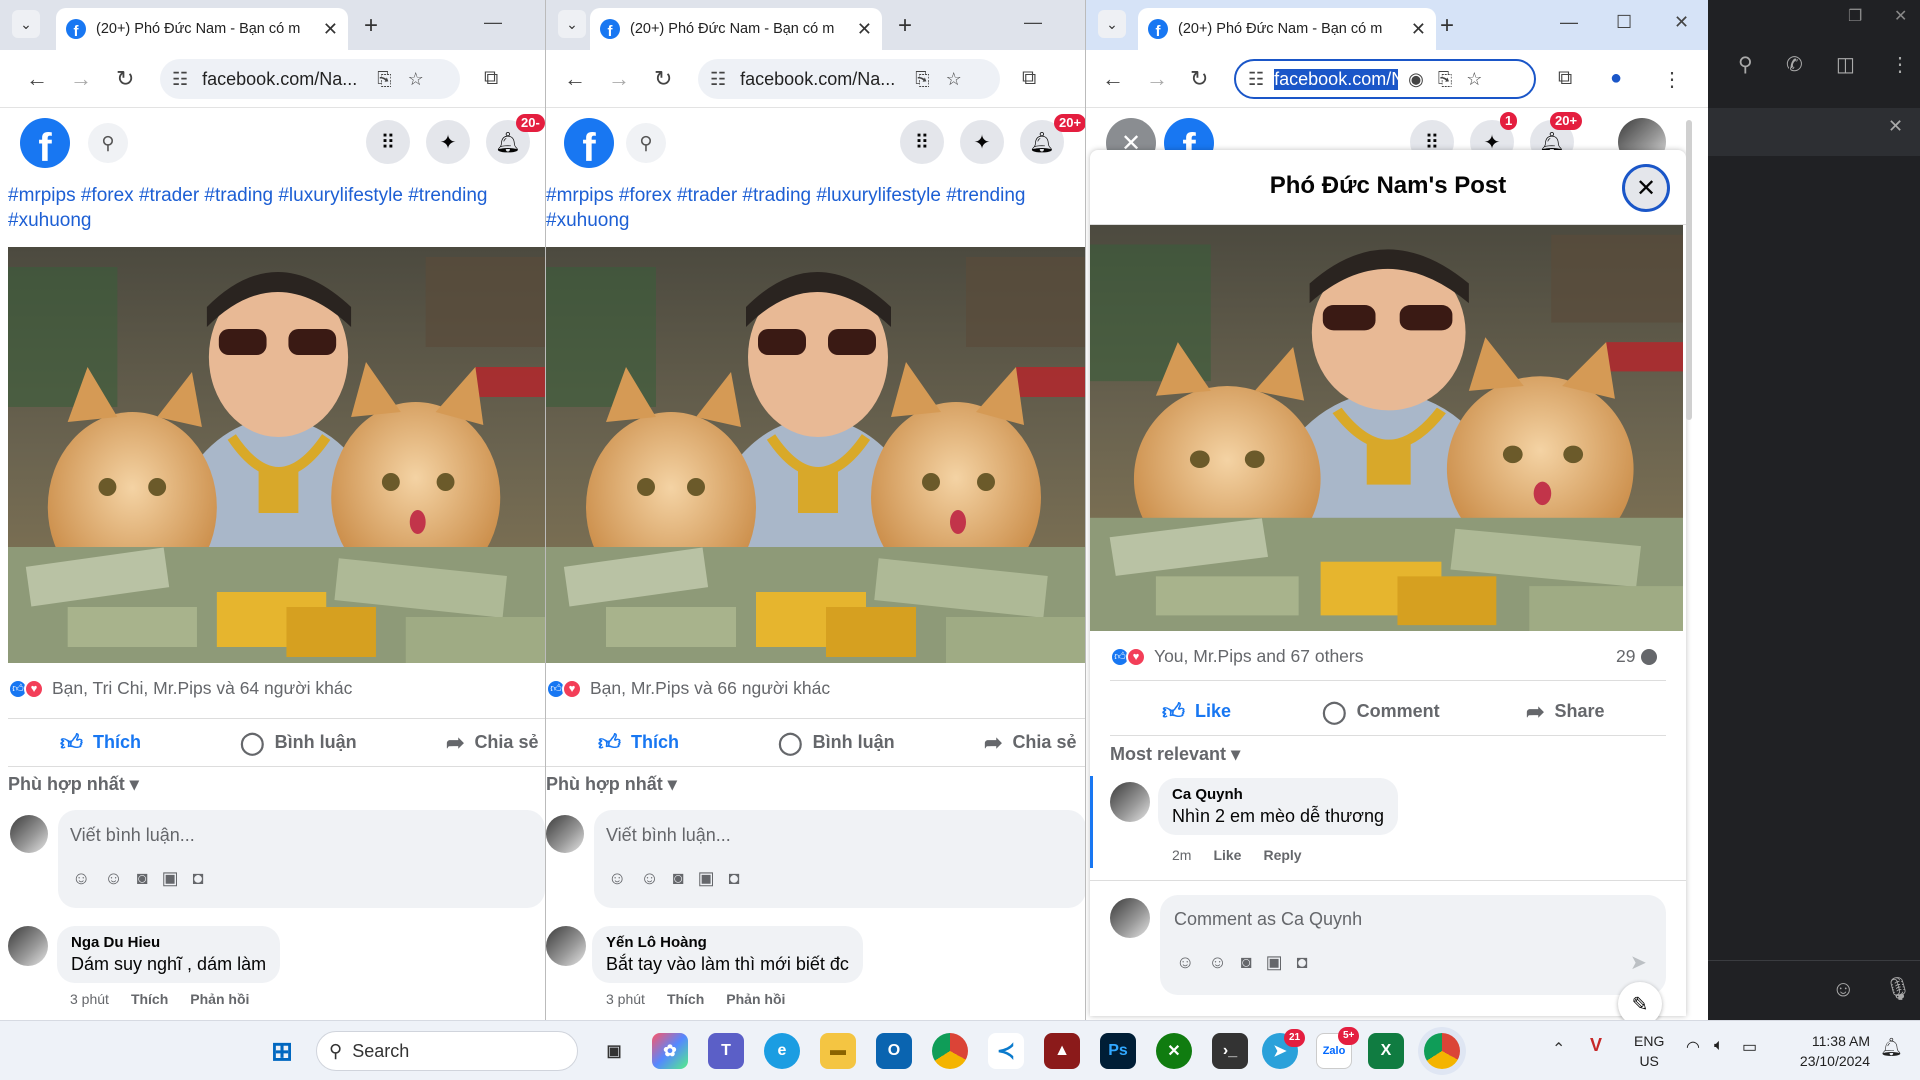  Describe the element at coordinates (1062, 1051) in the screenshot. I see `app-icon: ▲` at that location.